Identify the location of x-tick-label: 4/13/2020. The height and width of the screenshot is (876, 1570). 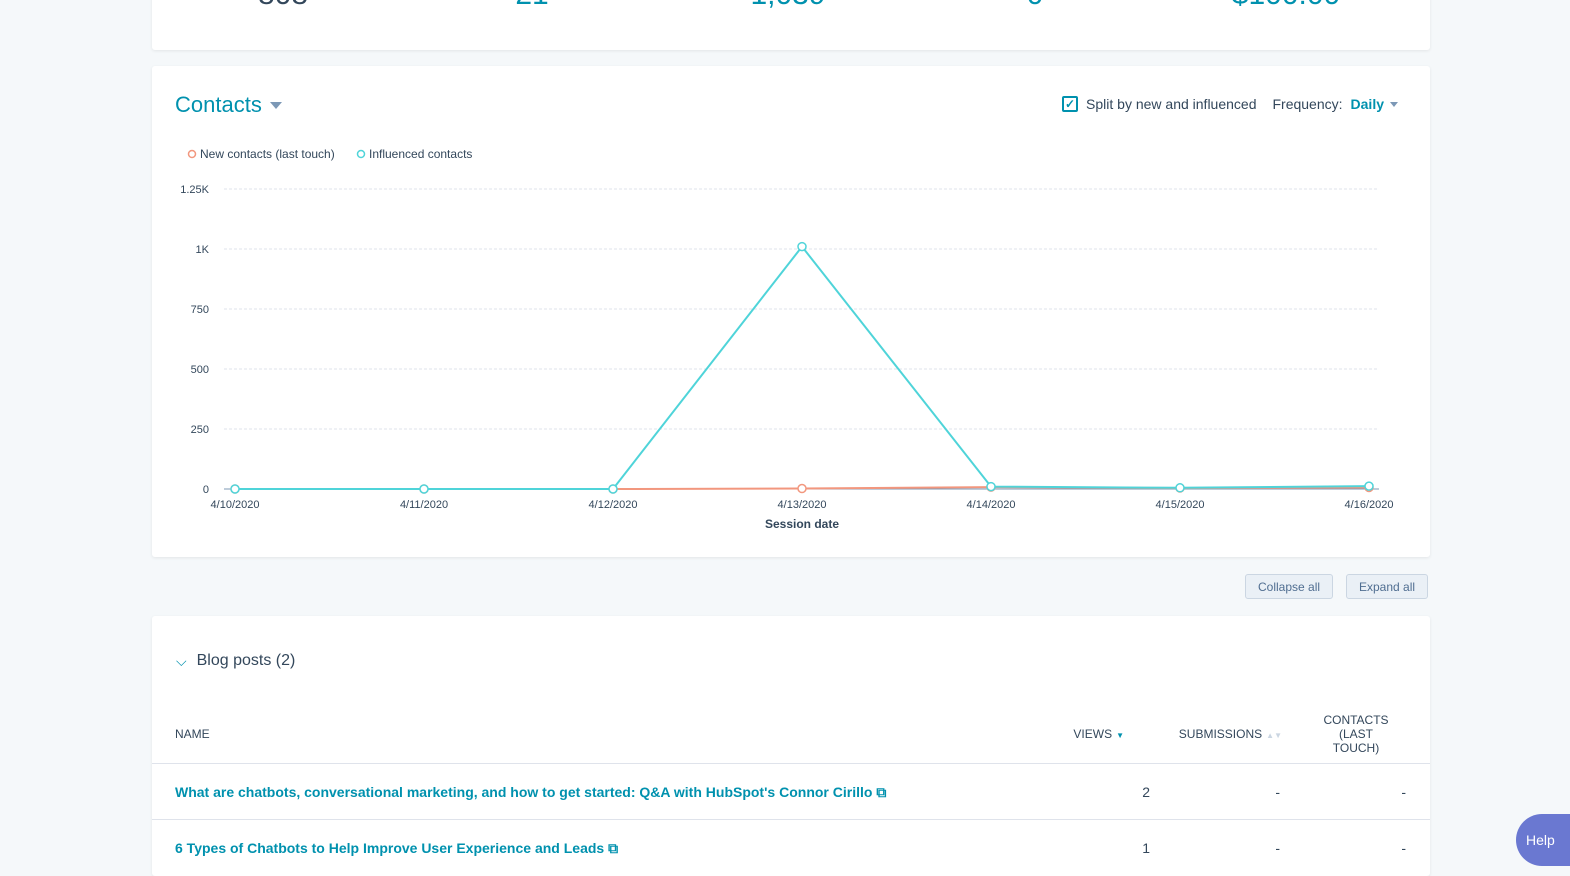
(802, 505).